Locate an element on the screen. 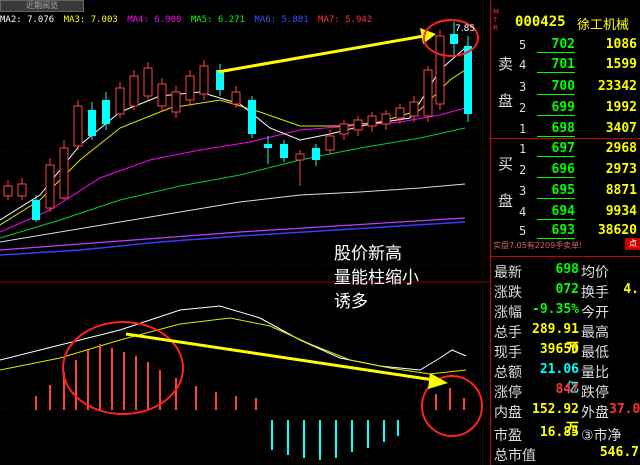  ask-row-4: 4 701 1599 is located at coordinates (565, 65).